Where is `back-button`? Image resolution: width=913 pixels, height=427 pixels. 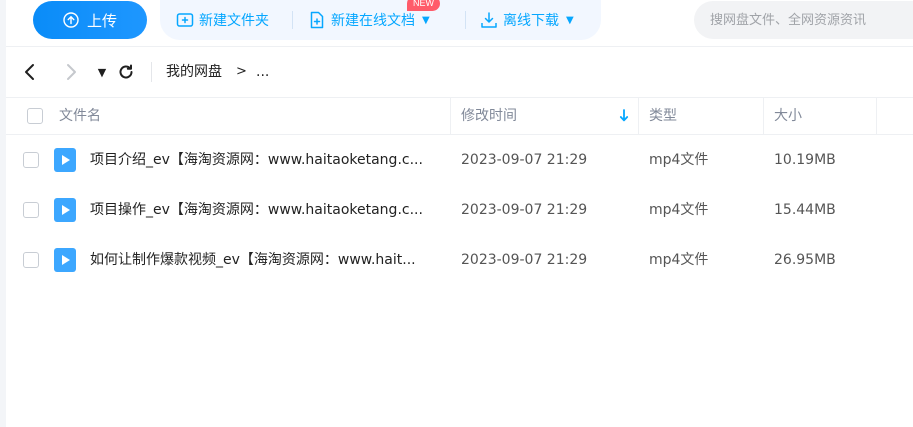 back-button is located at coordinates (30, 72).